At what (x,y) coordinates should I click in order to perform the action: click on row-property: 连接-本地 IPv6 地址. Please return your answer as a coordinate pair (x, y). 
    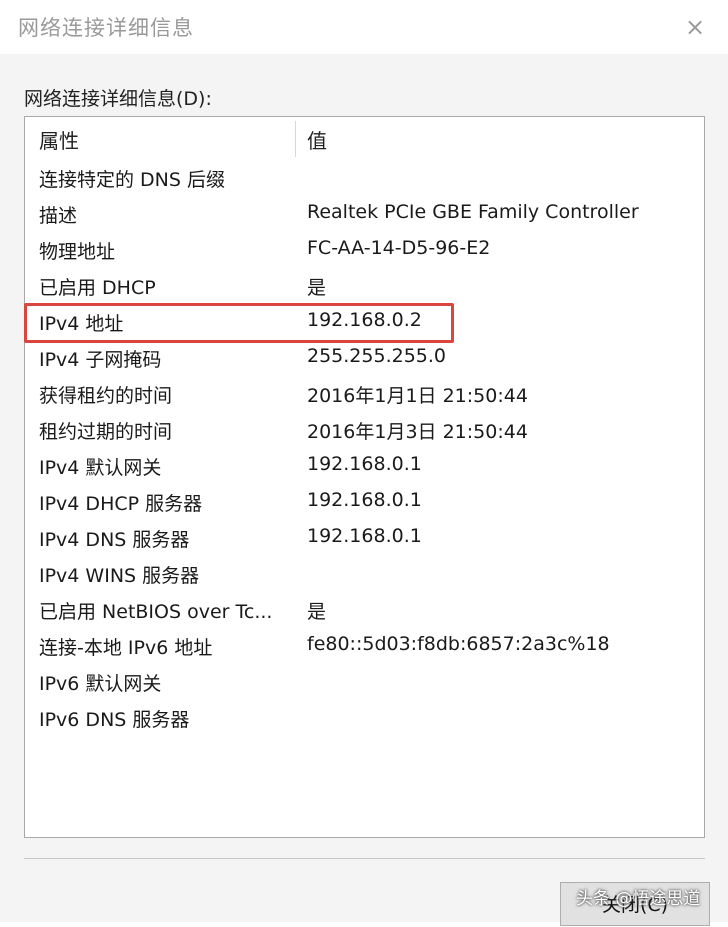
    Looking at the image, I should click on (126, 648).